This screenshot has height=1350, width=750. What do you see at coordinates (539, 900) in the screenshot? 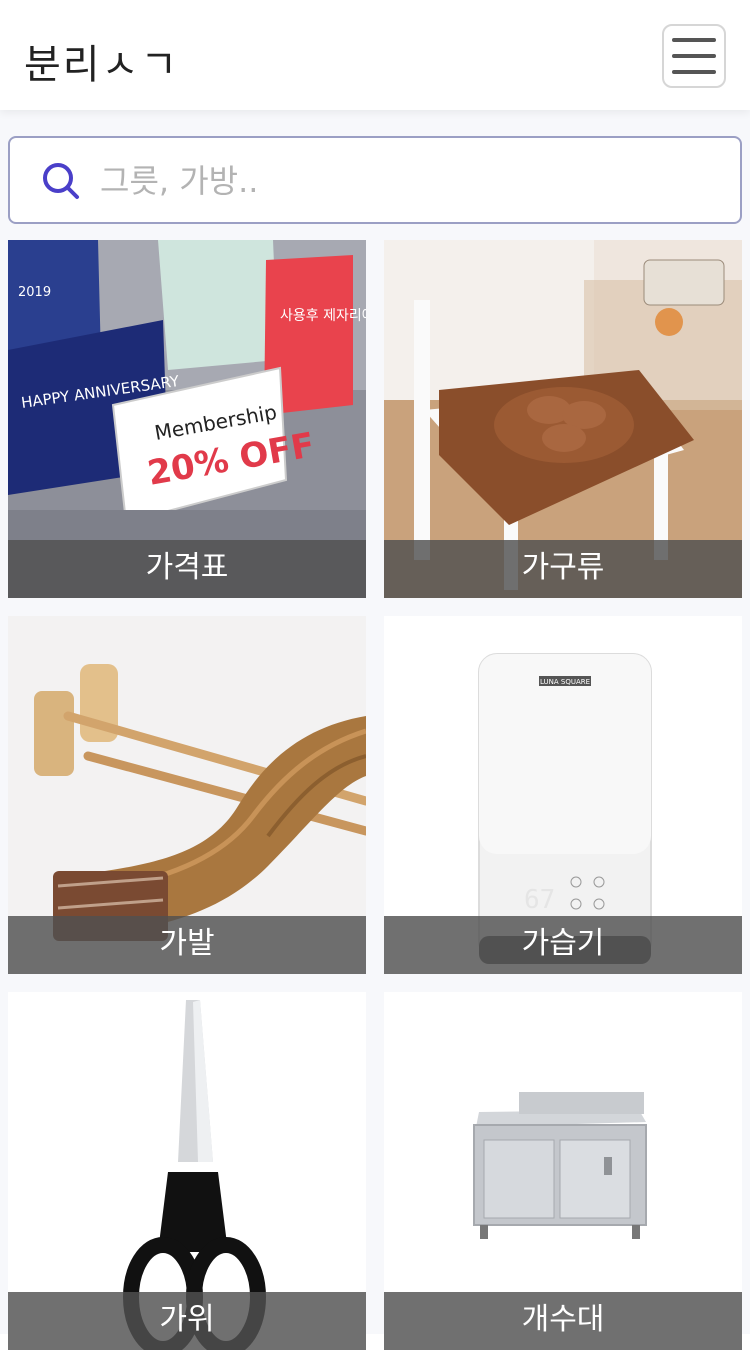
I see `svg-text: 67` at bounding box center [539, 900].